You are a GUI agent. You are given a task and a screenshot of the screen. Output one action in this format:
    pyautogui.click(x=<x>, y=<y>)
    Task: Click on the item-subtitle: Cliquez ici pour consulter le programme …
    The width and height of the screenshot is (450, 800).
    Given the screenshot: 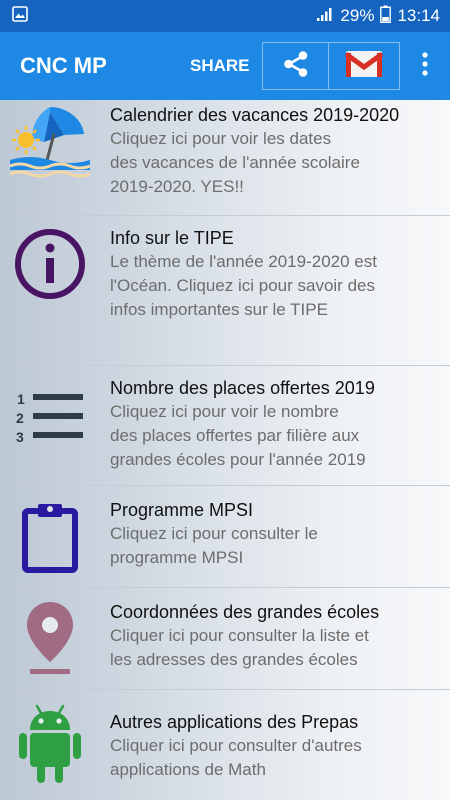 What is the action you would take?
    pyautogui.click(x=214, y=545)
    